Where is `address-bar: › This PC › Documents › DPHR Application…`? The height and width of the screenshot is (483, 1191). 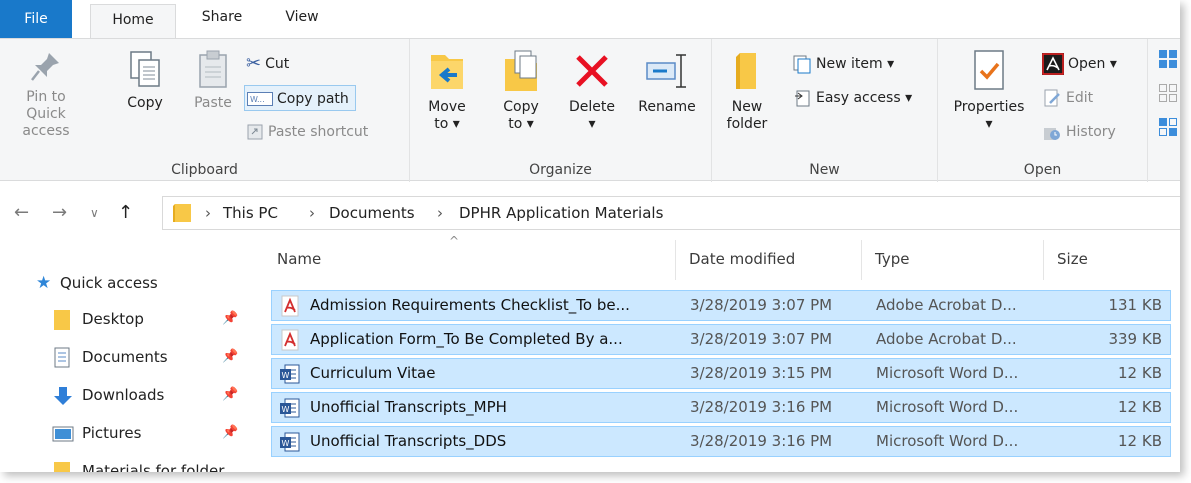
address-bar: › This PC › Documents › DPHR Application… is located at coordinates (671, 213).